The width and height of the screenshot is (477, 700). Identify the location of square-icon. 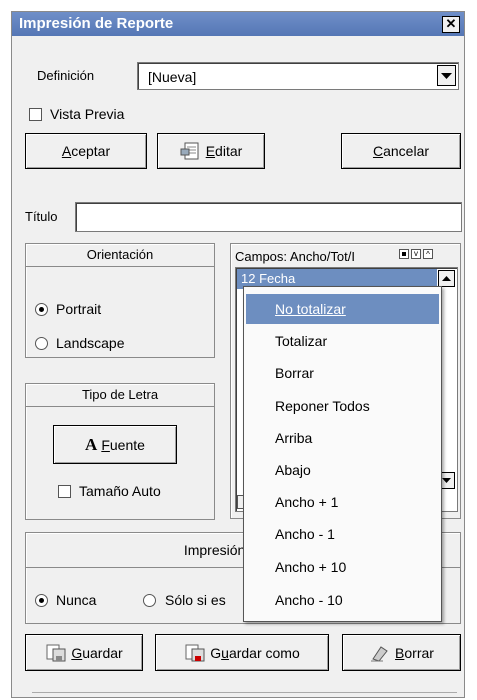
(404, 254).